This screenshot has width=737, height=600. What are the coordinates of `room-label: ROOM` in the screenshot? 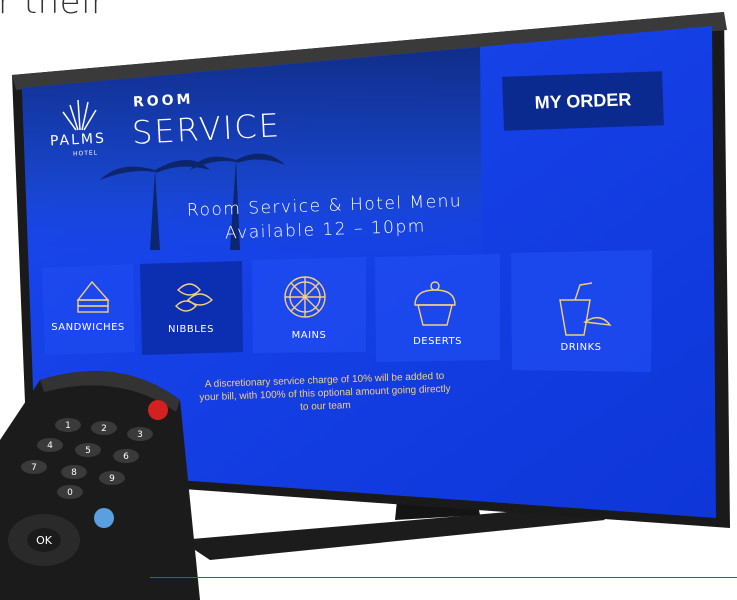 It's located at (163, 101).